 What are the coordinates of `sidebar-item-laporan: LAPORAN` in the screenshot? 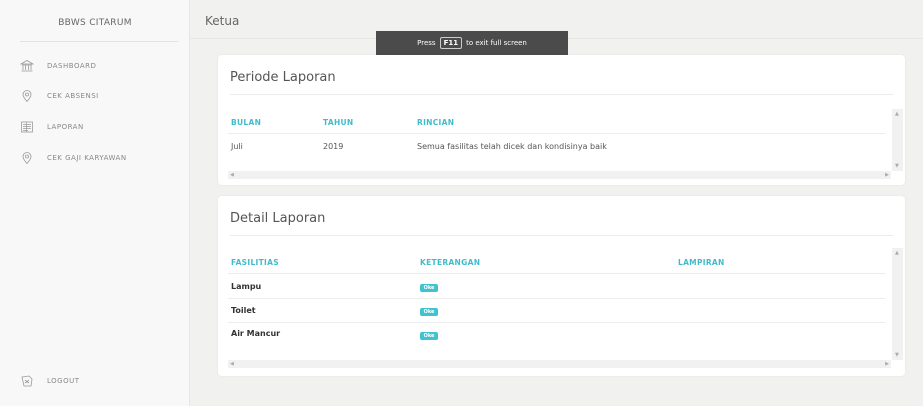 It's located at (95, 127).